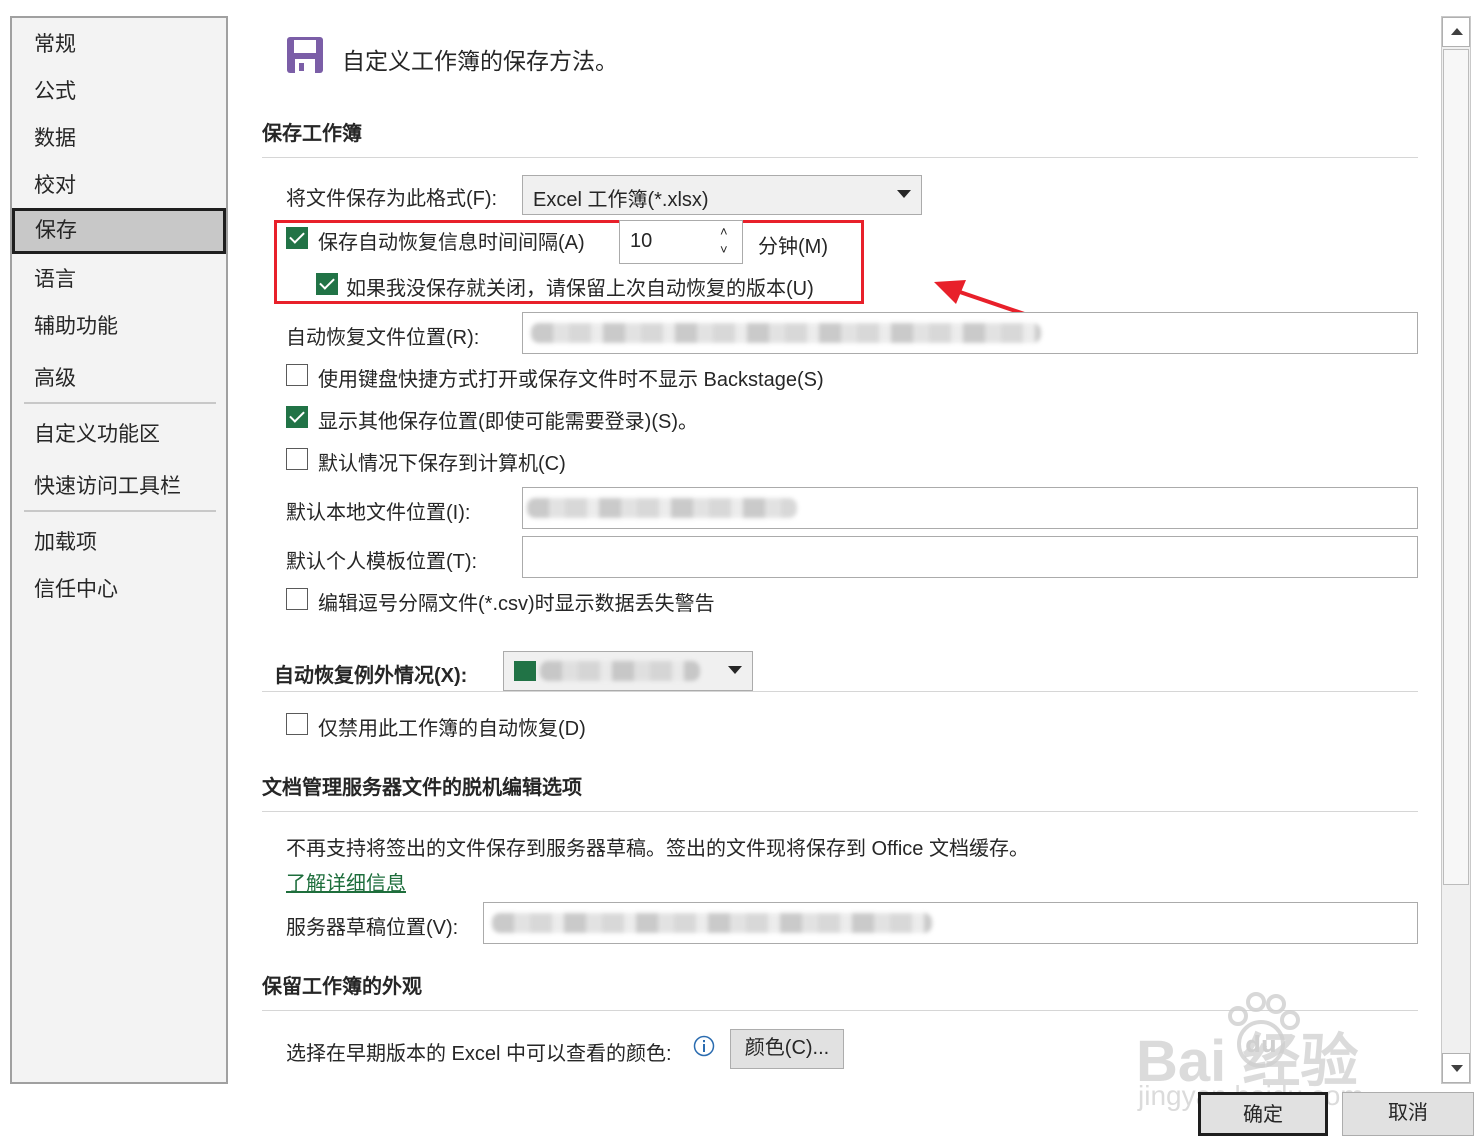  I want to click on autorecover-label: 保存自动恢复信息时间间隔(A), so click(451, 243).